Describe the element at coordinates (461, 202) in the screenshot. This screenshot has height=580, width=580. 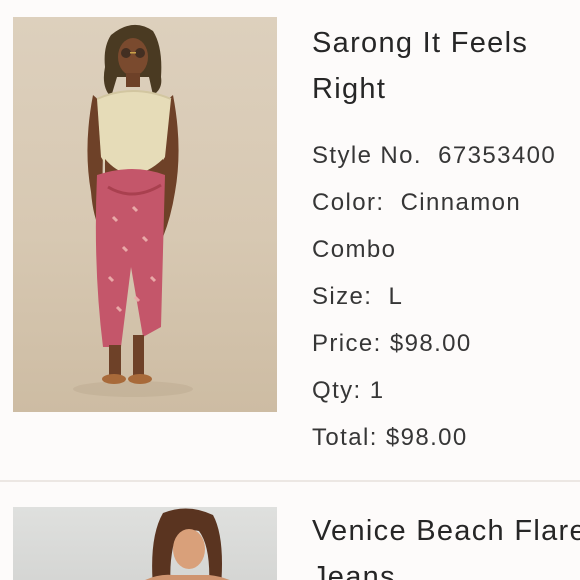
I see `color-value-line-1: Cinnamon` at that location.